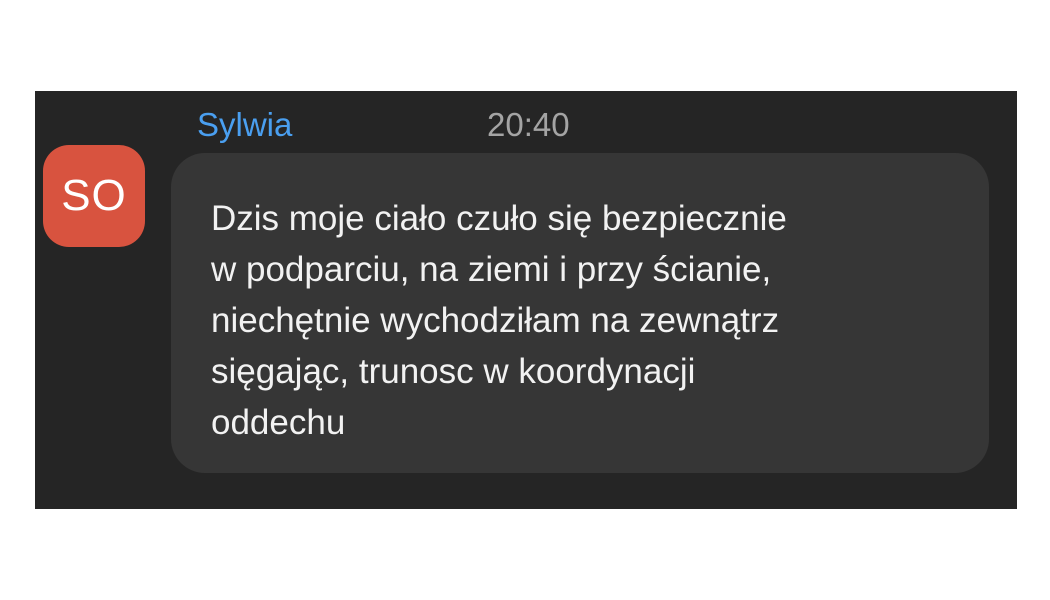  What do you see at coordinates (244, 125) in the screenshot?
I see `sender-name: Sylwia` at bounding box center [244, 125].